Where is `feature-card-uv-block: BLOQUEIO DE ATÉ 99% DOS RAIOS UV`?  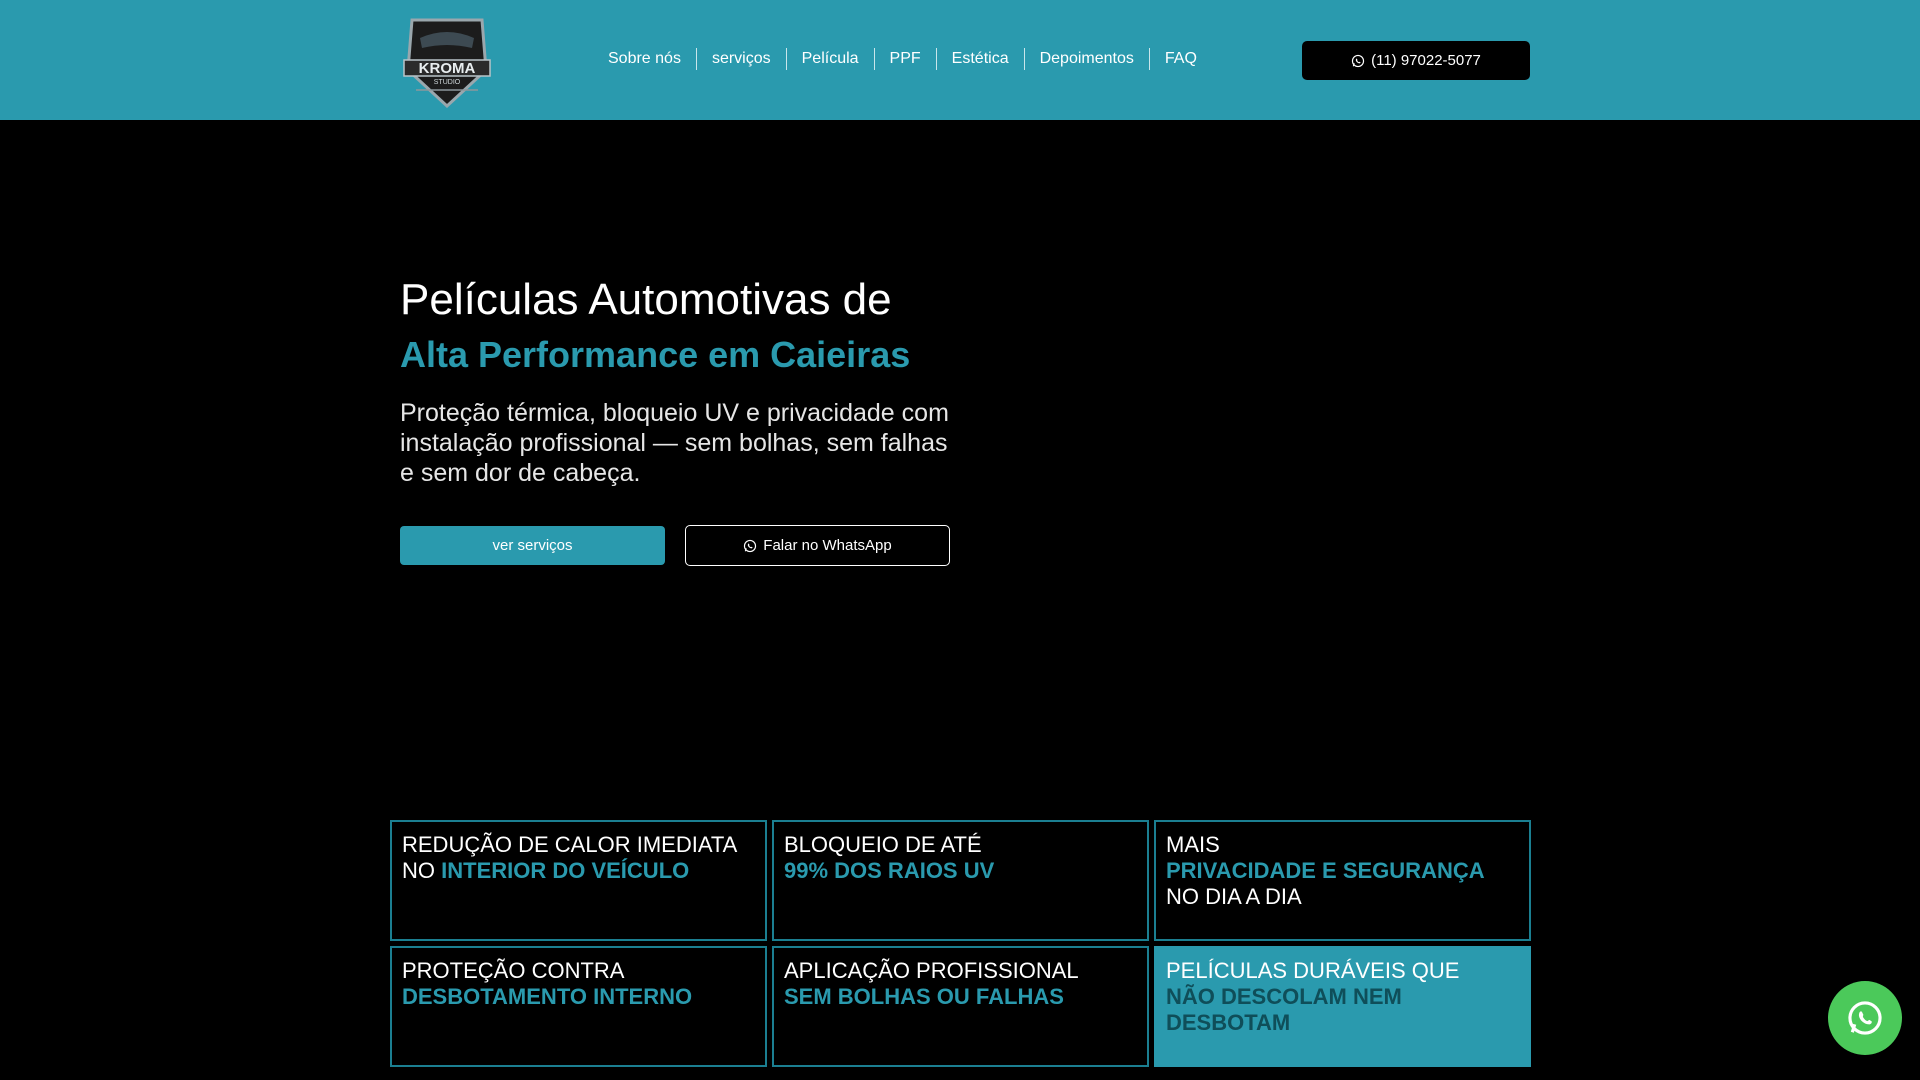
feature-card-uv-block: BLOQUEIO DE ATÉ 99% DOS RAIOS UV is located at coordinates (960, 880).